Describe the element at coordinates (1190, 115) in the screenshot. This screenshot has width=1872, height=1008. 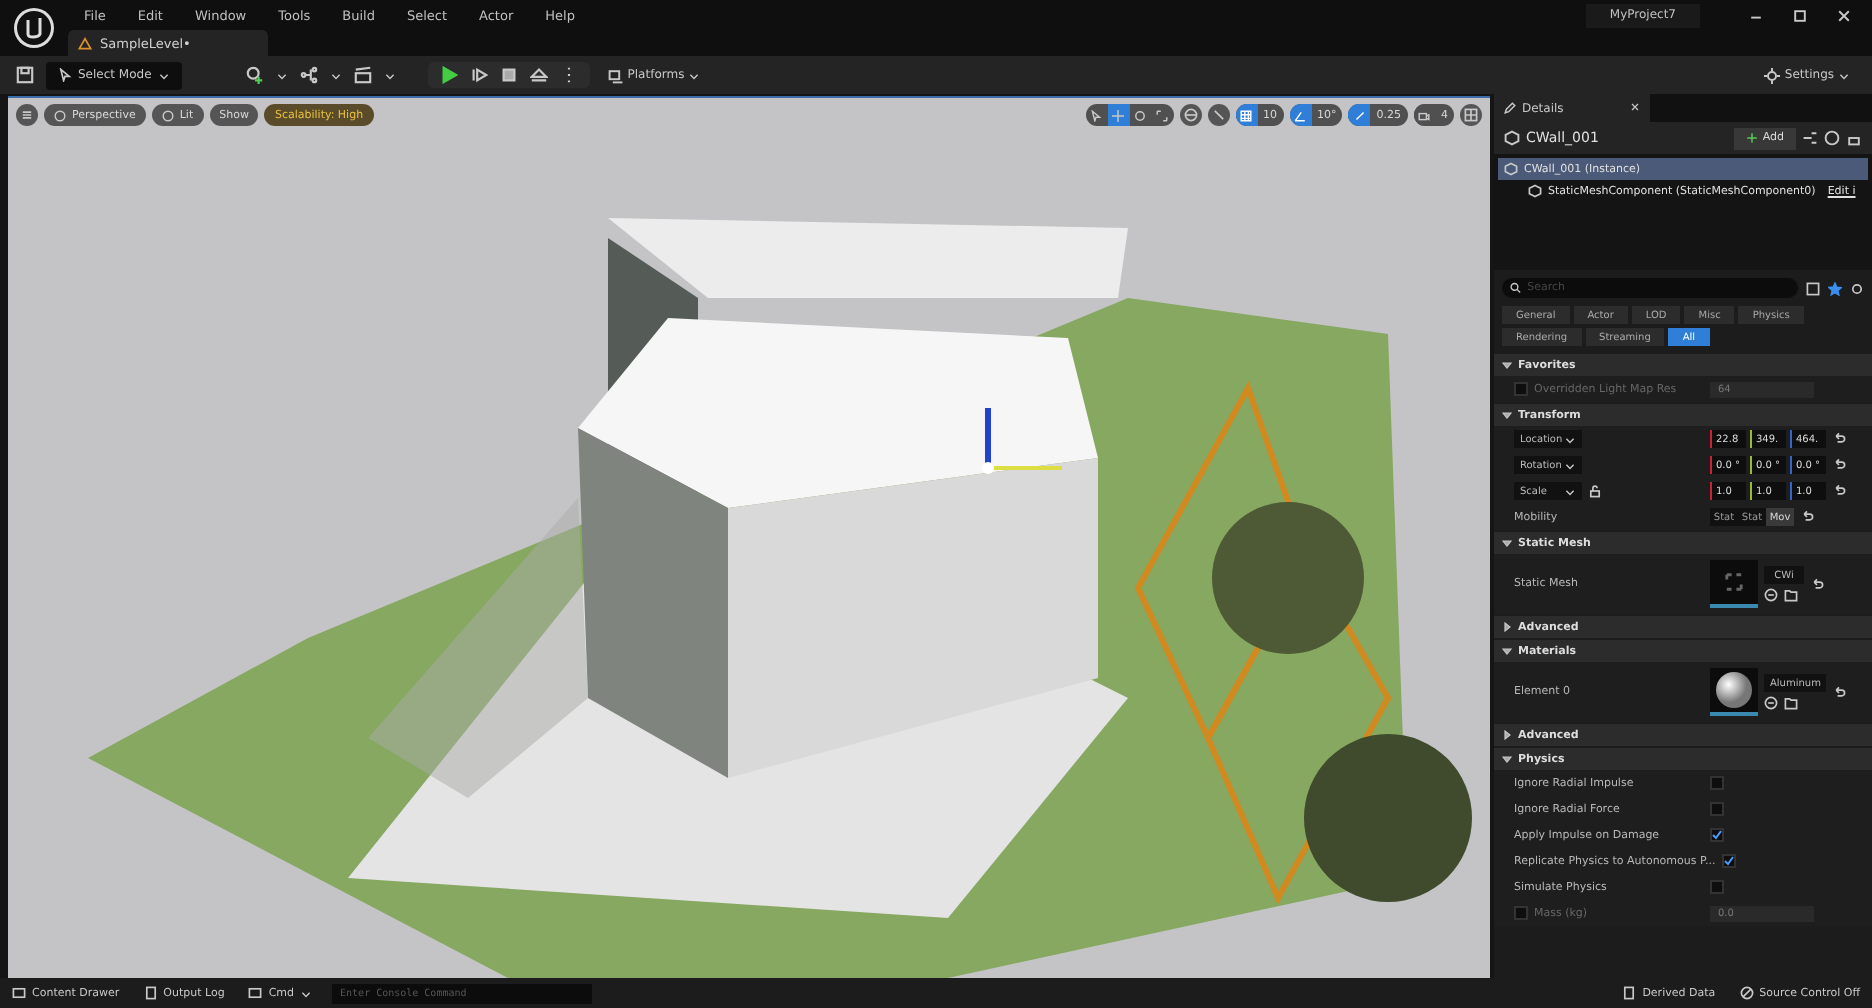
I see `globe-icon` at that location.